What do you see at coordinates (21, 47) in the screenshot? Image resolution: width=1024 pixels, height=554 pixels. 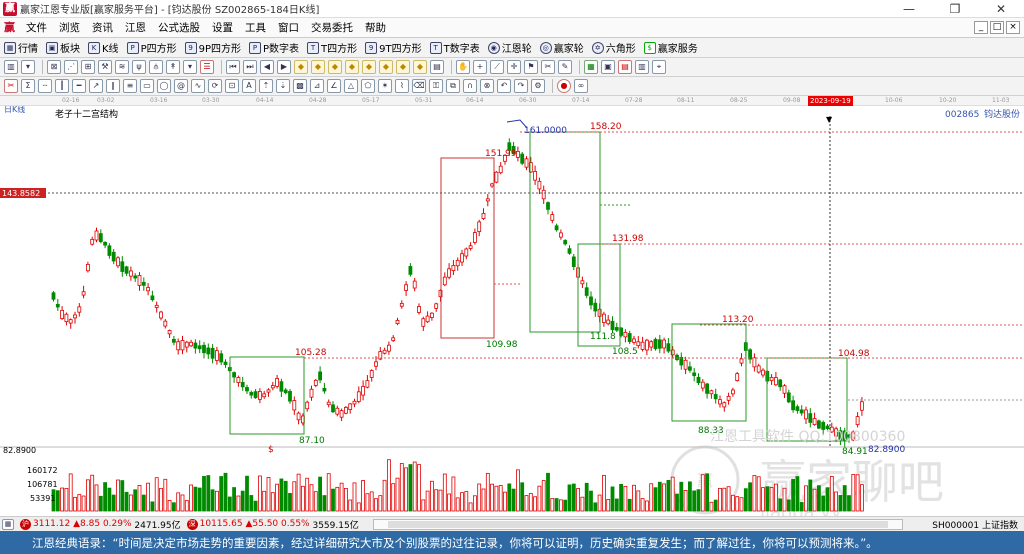 I see `toolbar-quotes-button: ▦ 行情` at bounding box center [21, 47].